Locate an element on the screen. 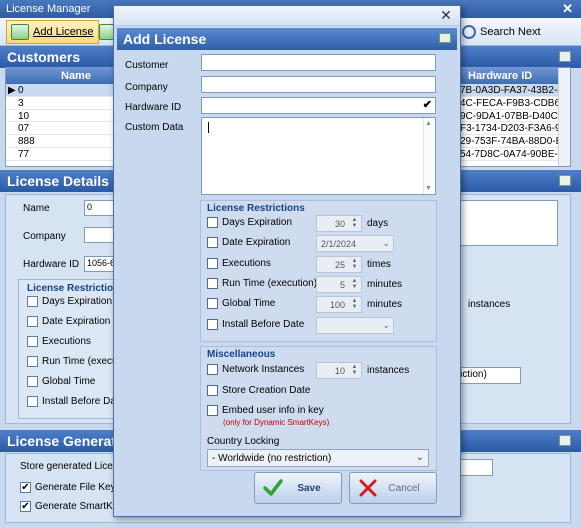  network-instances-unit: instances is located at coordinates (388, 370).